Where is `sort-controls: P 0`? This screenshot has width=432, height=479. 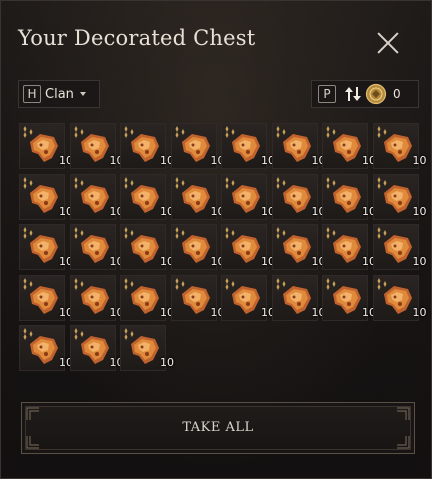
sort-controls: P 0 is located at coordinates (365, 94).